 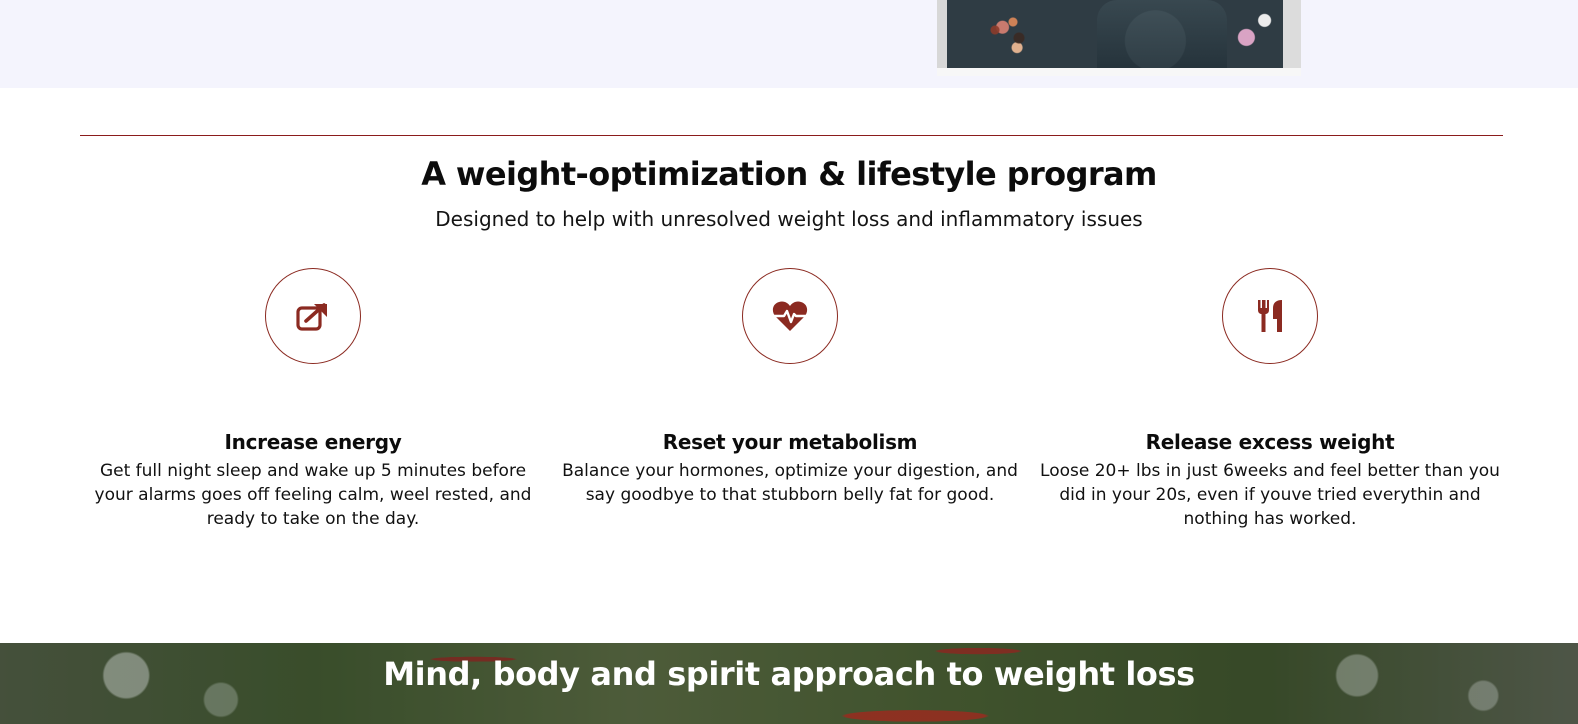 I want to click on external-link-icon, so click(x=313, y=316).